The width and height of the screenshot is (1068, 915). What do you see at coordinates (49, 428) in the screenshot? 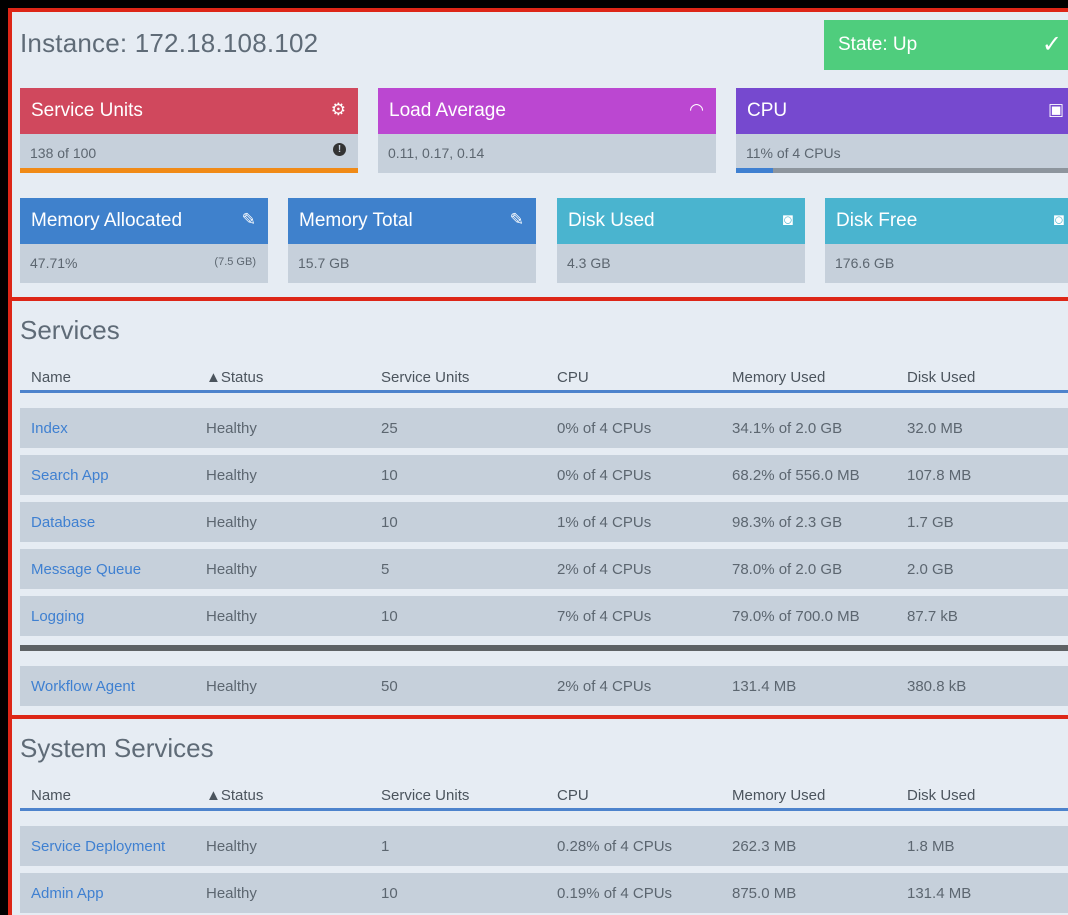
I see `service-link: Index` at bounding box center [49, 428].